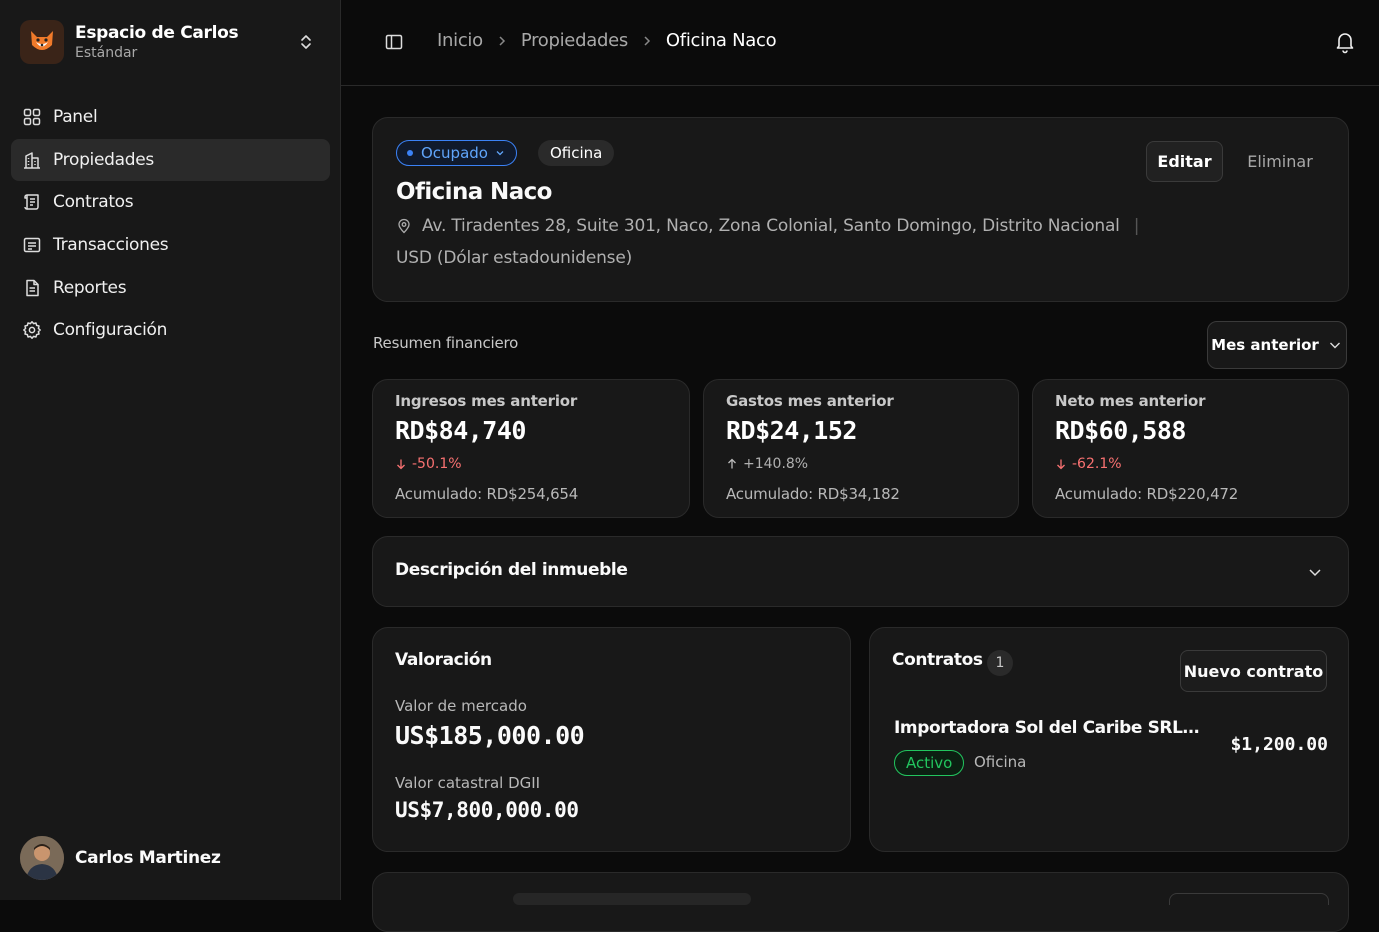 This screenshot has height=932, width=1379. I want to click on stat-accumulated: Acumulado: RD$220,472, so click(1147, 494).